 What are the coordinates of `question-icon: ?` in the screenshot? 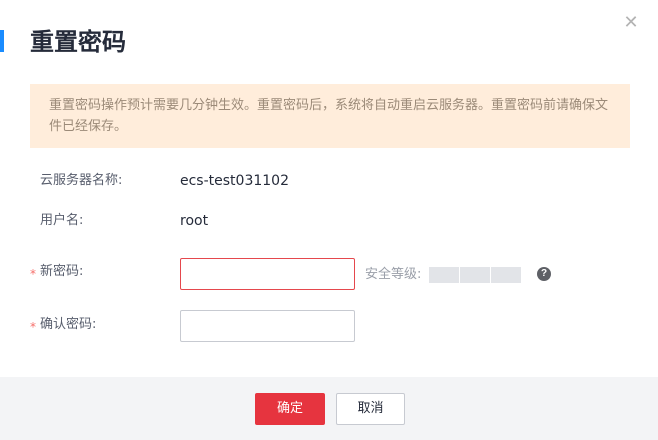 It's located at (544, 274).